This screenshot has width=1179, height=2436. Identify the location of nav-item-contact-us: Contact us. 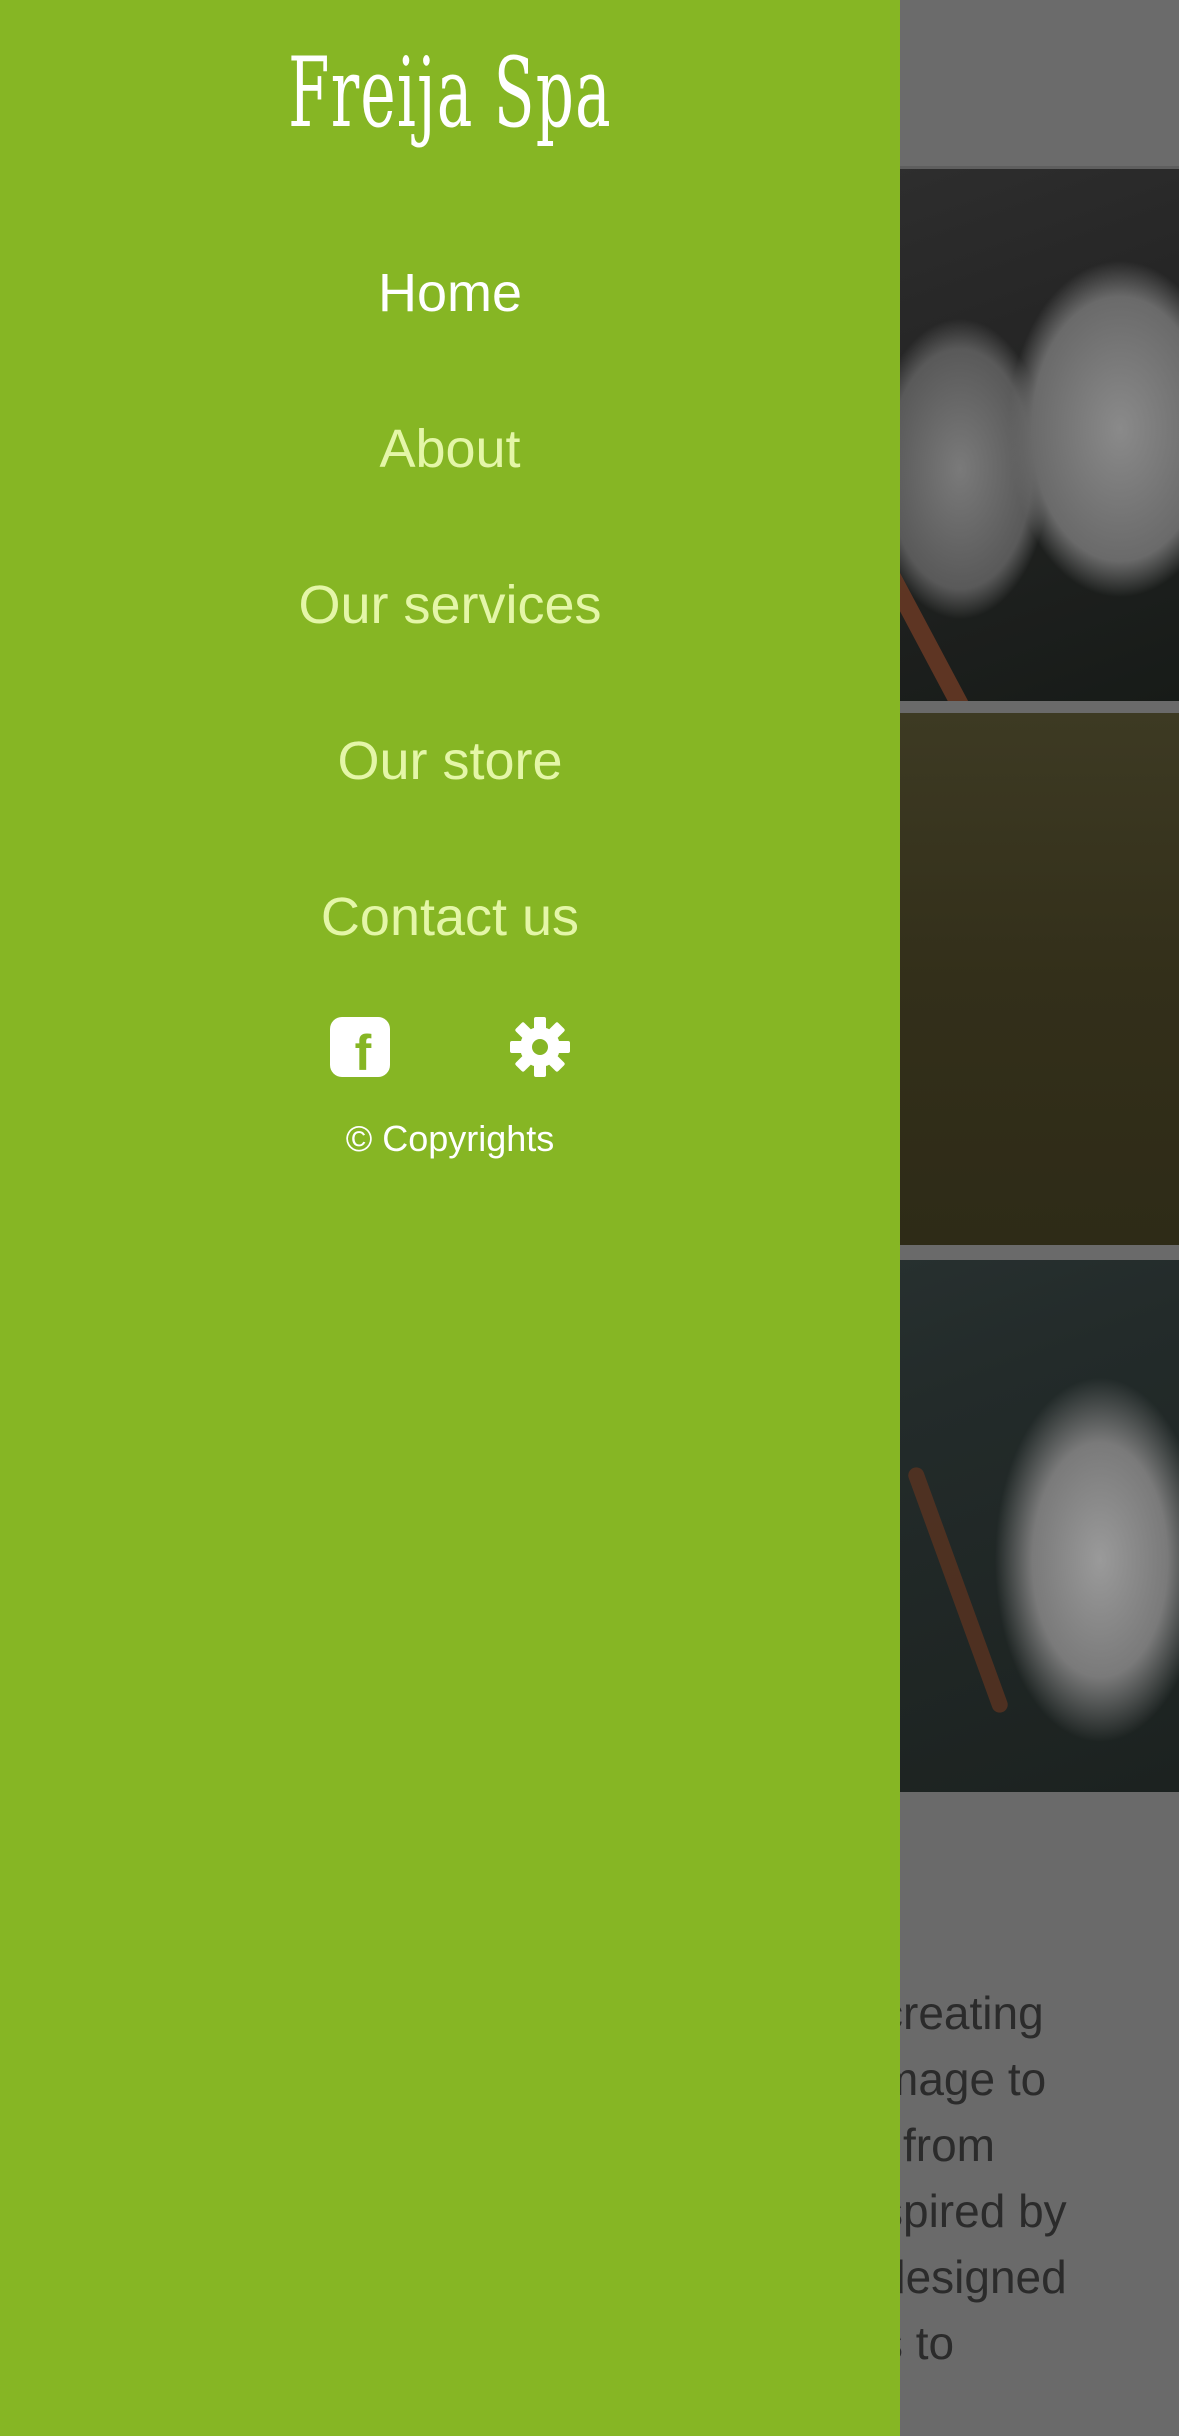
(450, 938).